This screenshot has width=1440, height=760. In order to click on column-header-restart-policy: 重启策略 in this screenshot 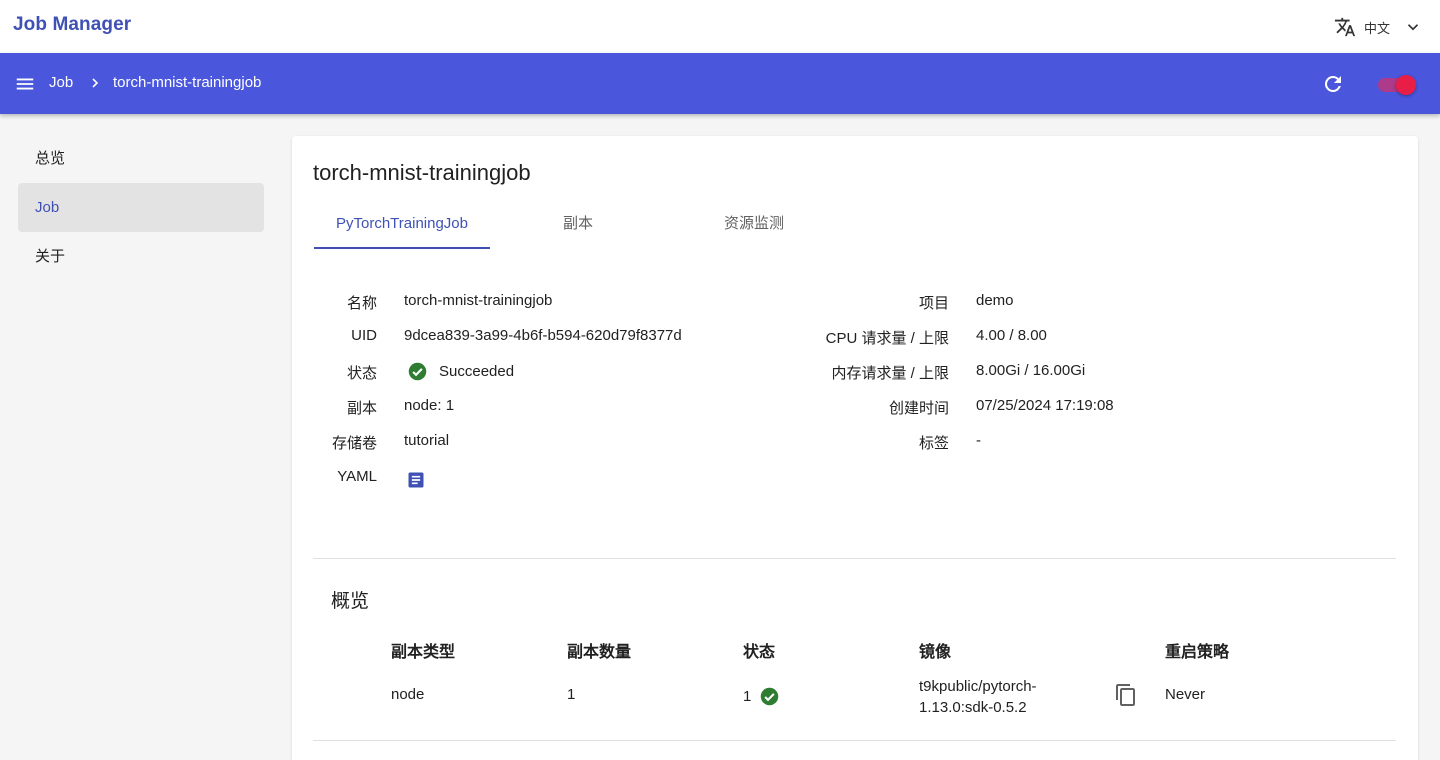, I will do `click(1197, 652)`.